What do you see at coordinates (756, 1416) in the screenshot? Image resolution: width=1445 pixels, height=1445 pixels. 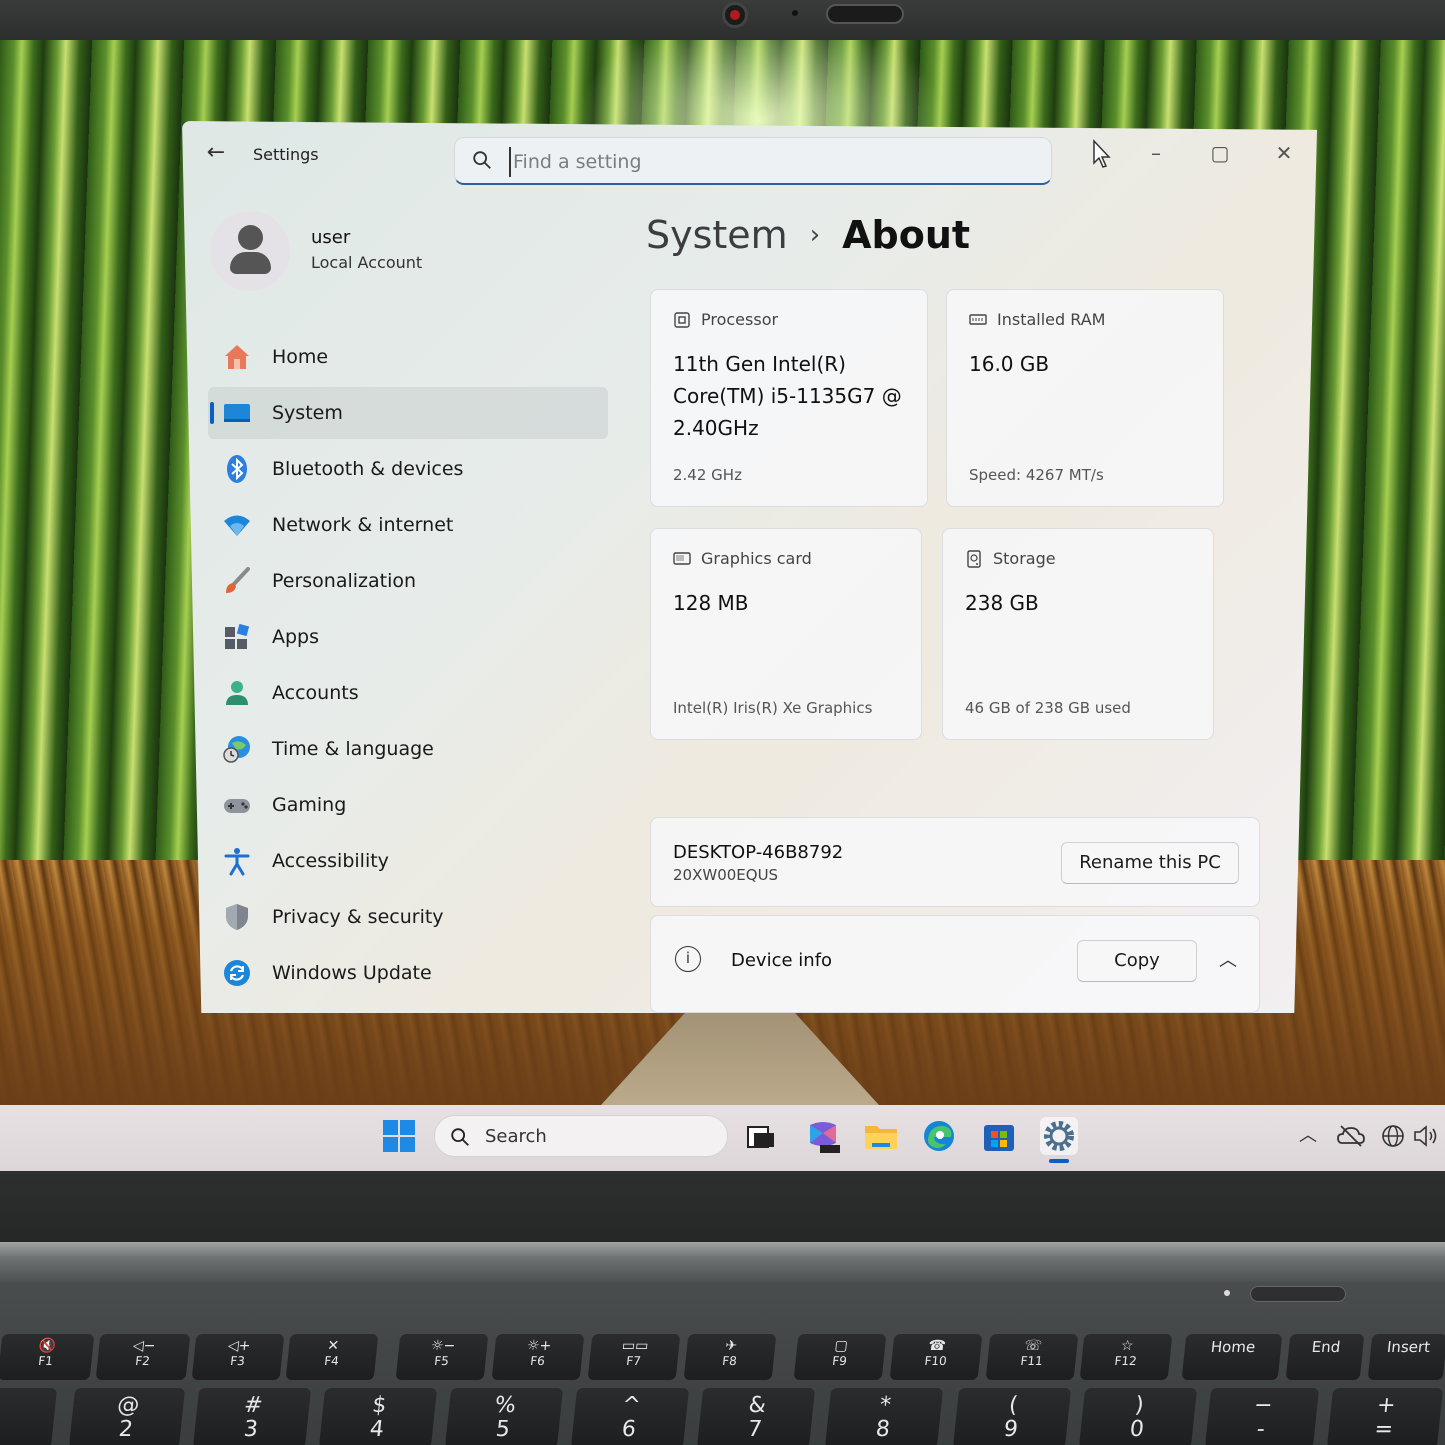 I see `key-7: & 7` at bounding box center [756, 1416].